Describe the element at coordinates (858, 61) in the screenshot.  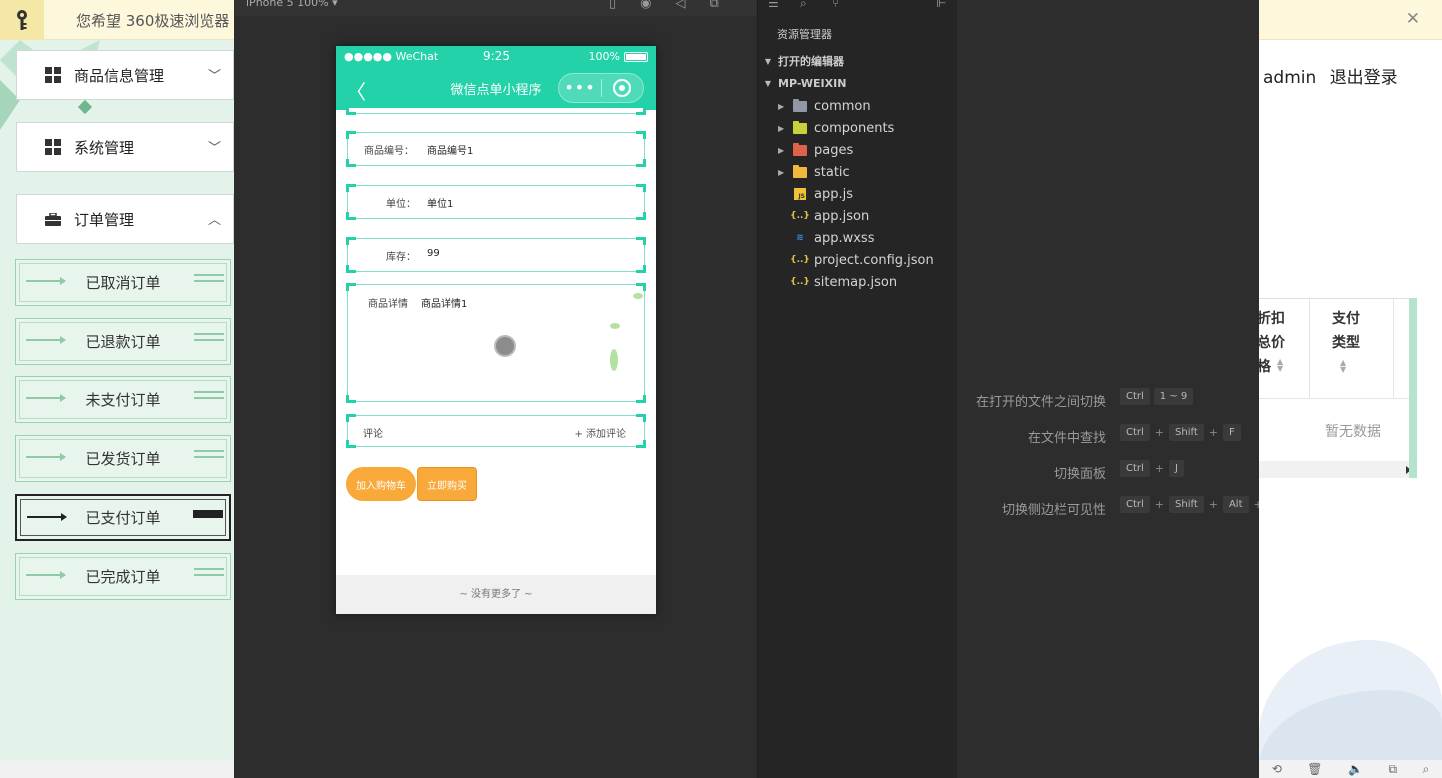
I see `open-editors-section: ▼ 打开的编辑器` at that location.